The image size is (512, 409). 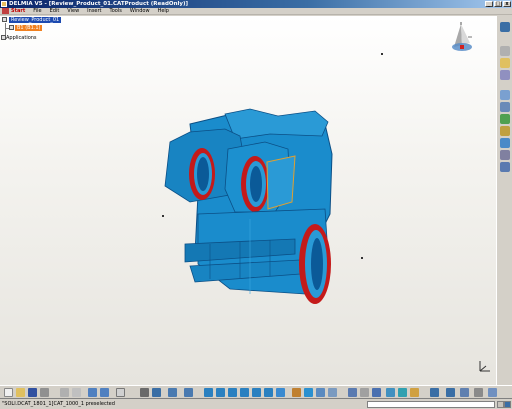 What do you see at coordinates (76, 392) in the screenshot?
I see `copy-icon` at bounding box center [76, 392].